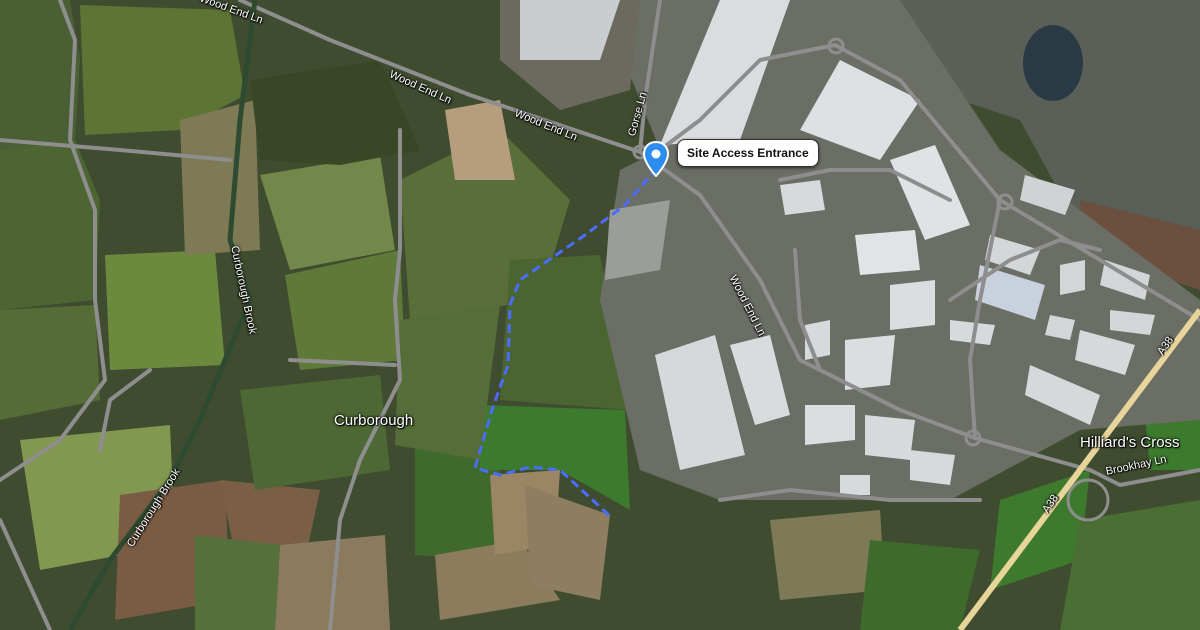  I want to click on place-label-hilliards-cross: Hilliard's Cross, so click(1130, 442).